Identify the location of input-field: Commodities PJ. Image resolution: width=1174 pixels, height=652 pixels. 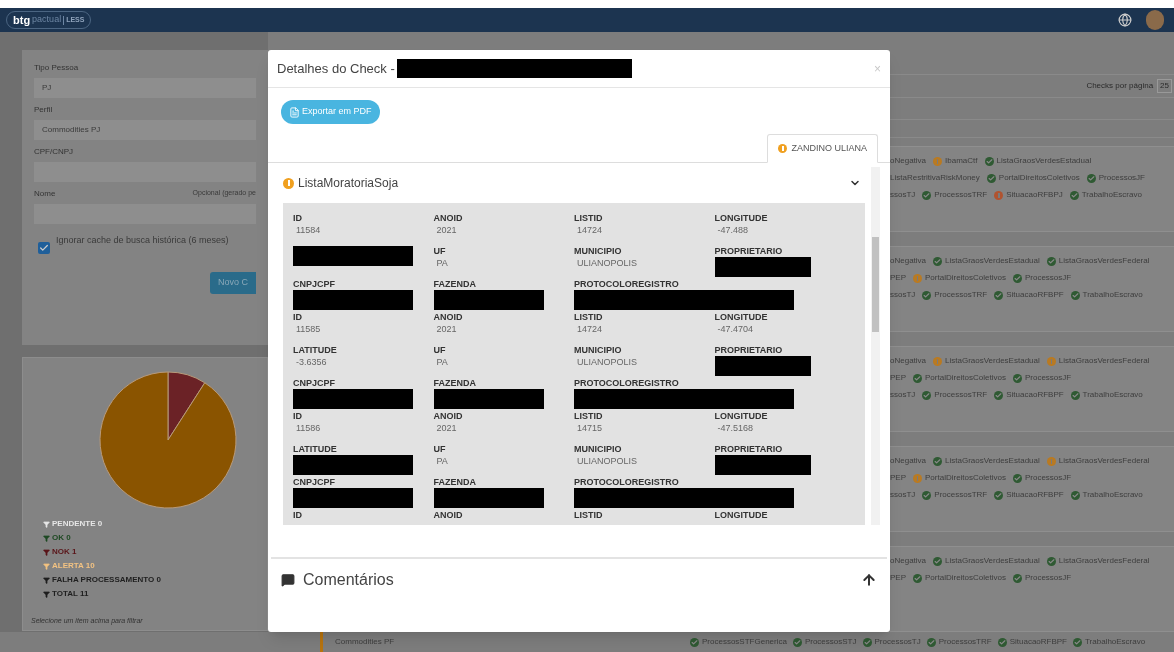
(145, 130).